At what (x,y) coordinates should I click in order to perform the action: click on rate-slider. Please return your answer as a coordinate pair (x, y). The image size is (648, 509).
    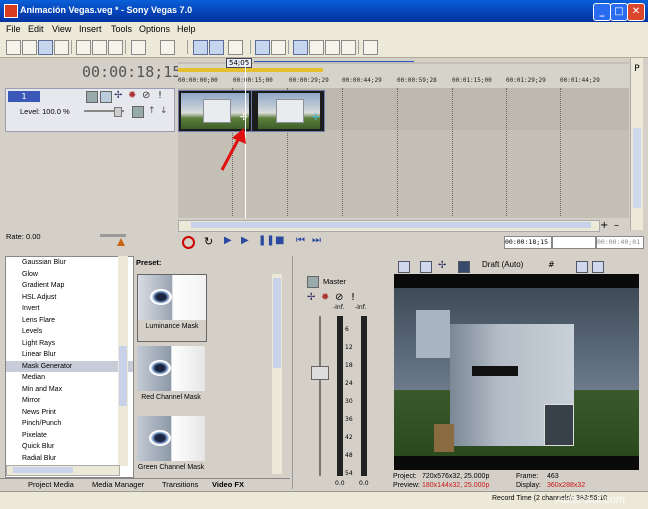
    Looking at the image, I should click on (113, 235).